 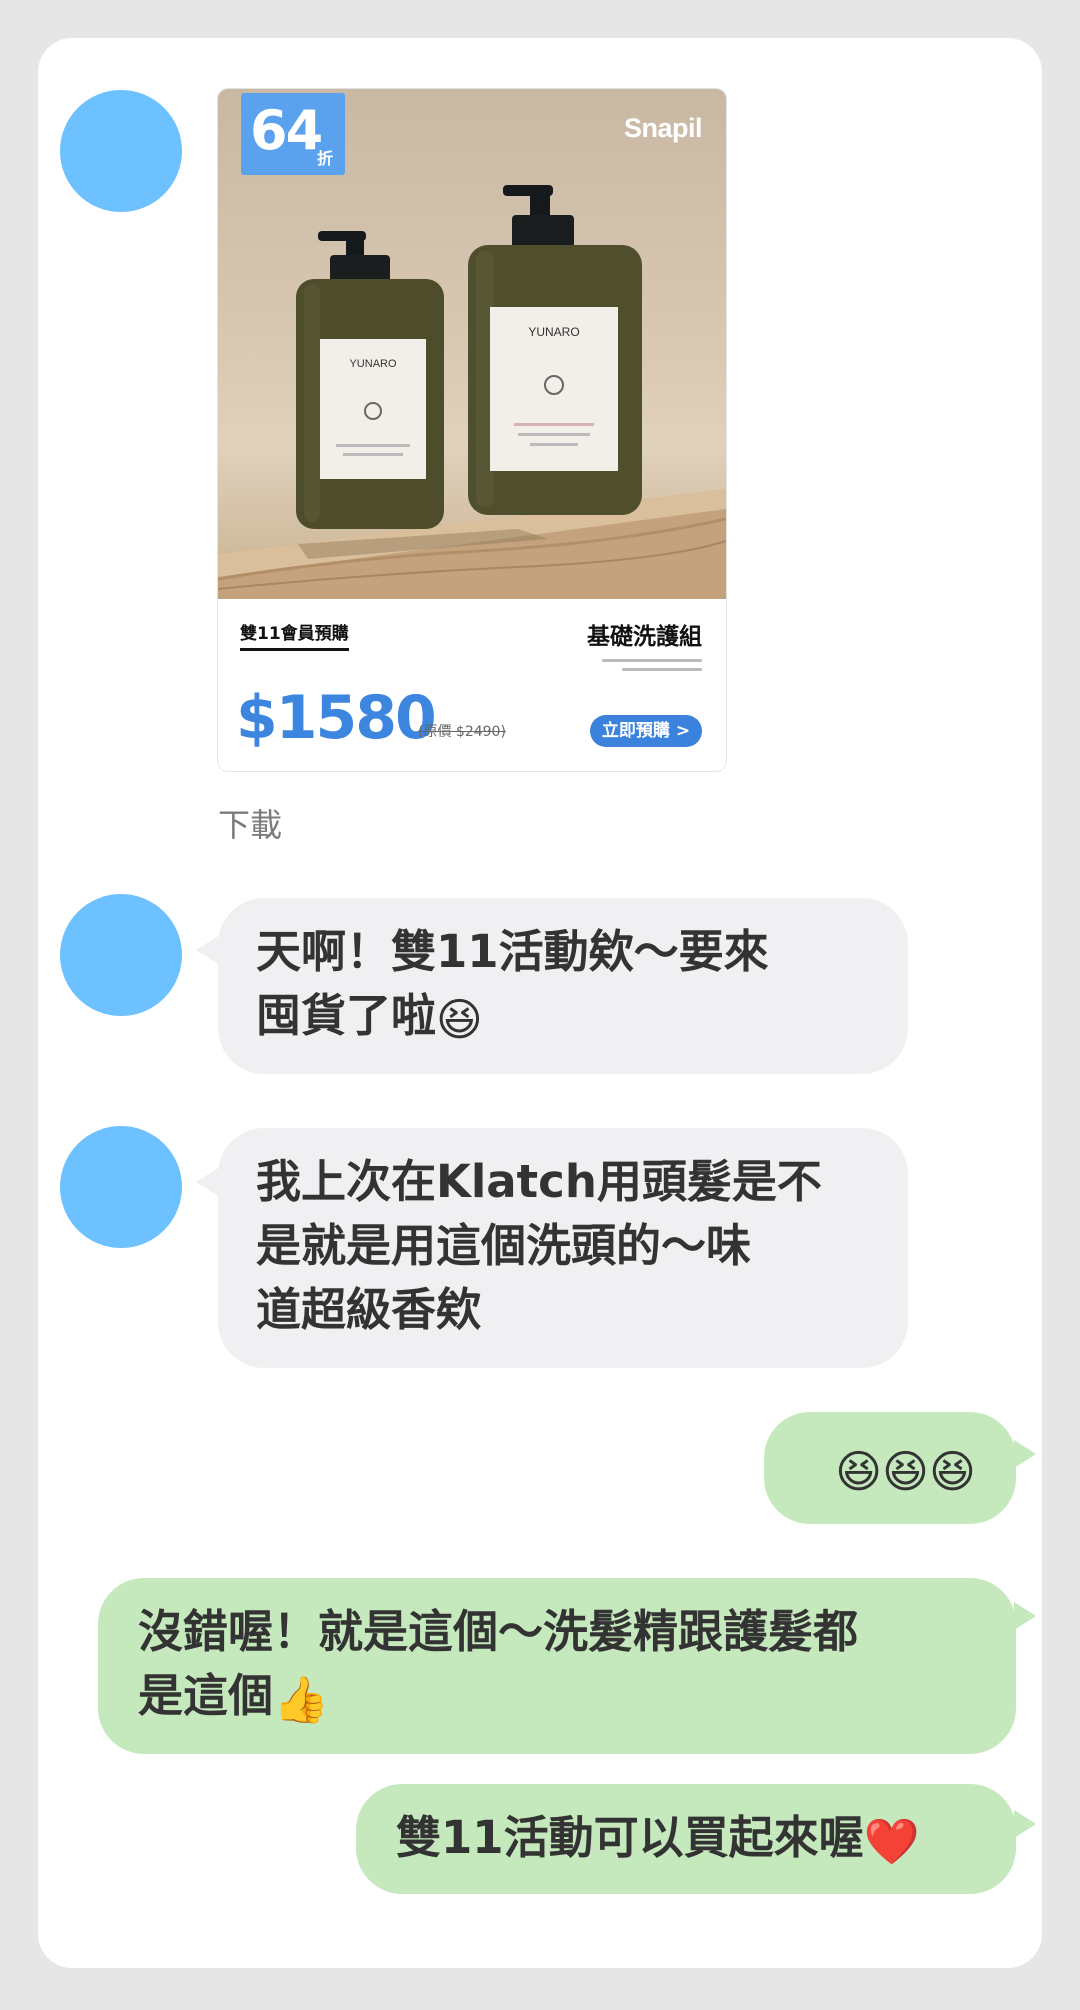 I want to click on original-price: (原價 $2490), so click(x=462, y=732).